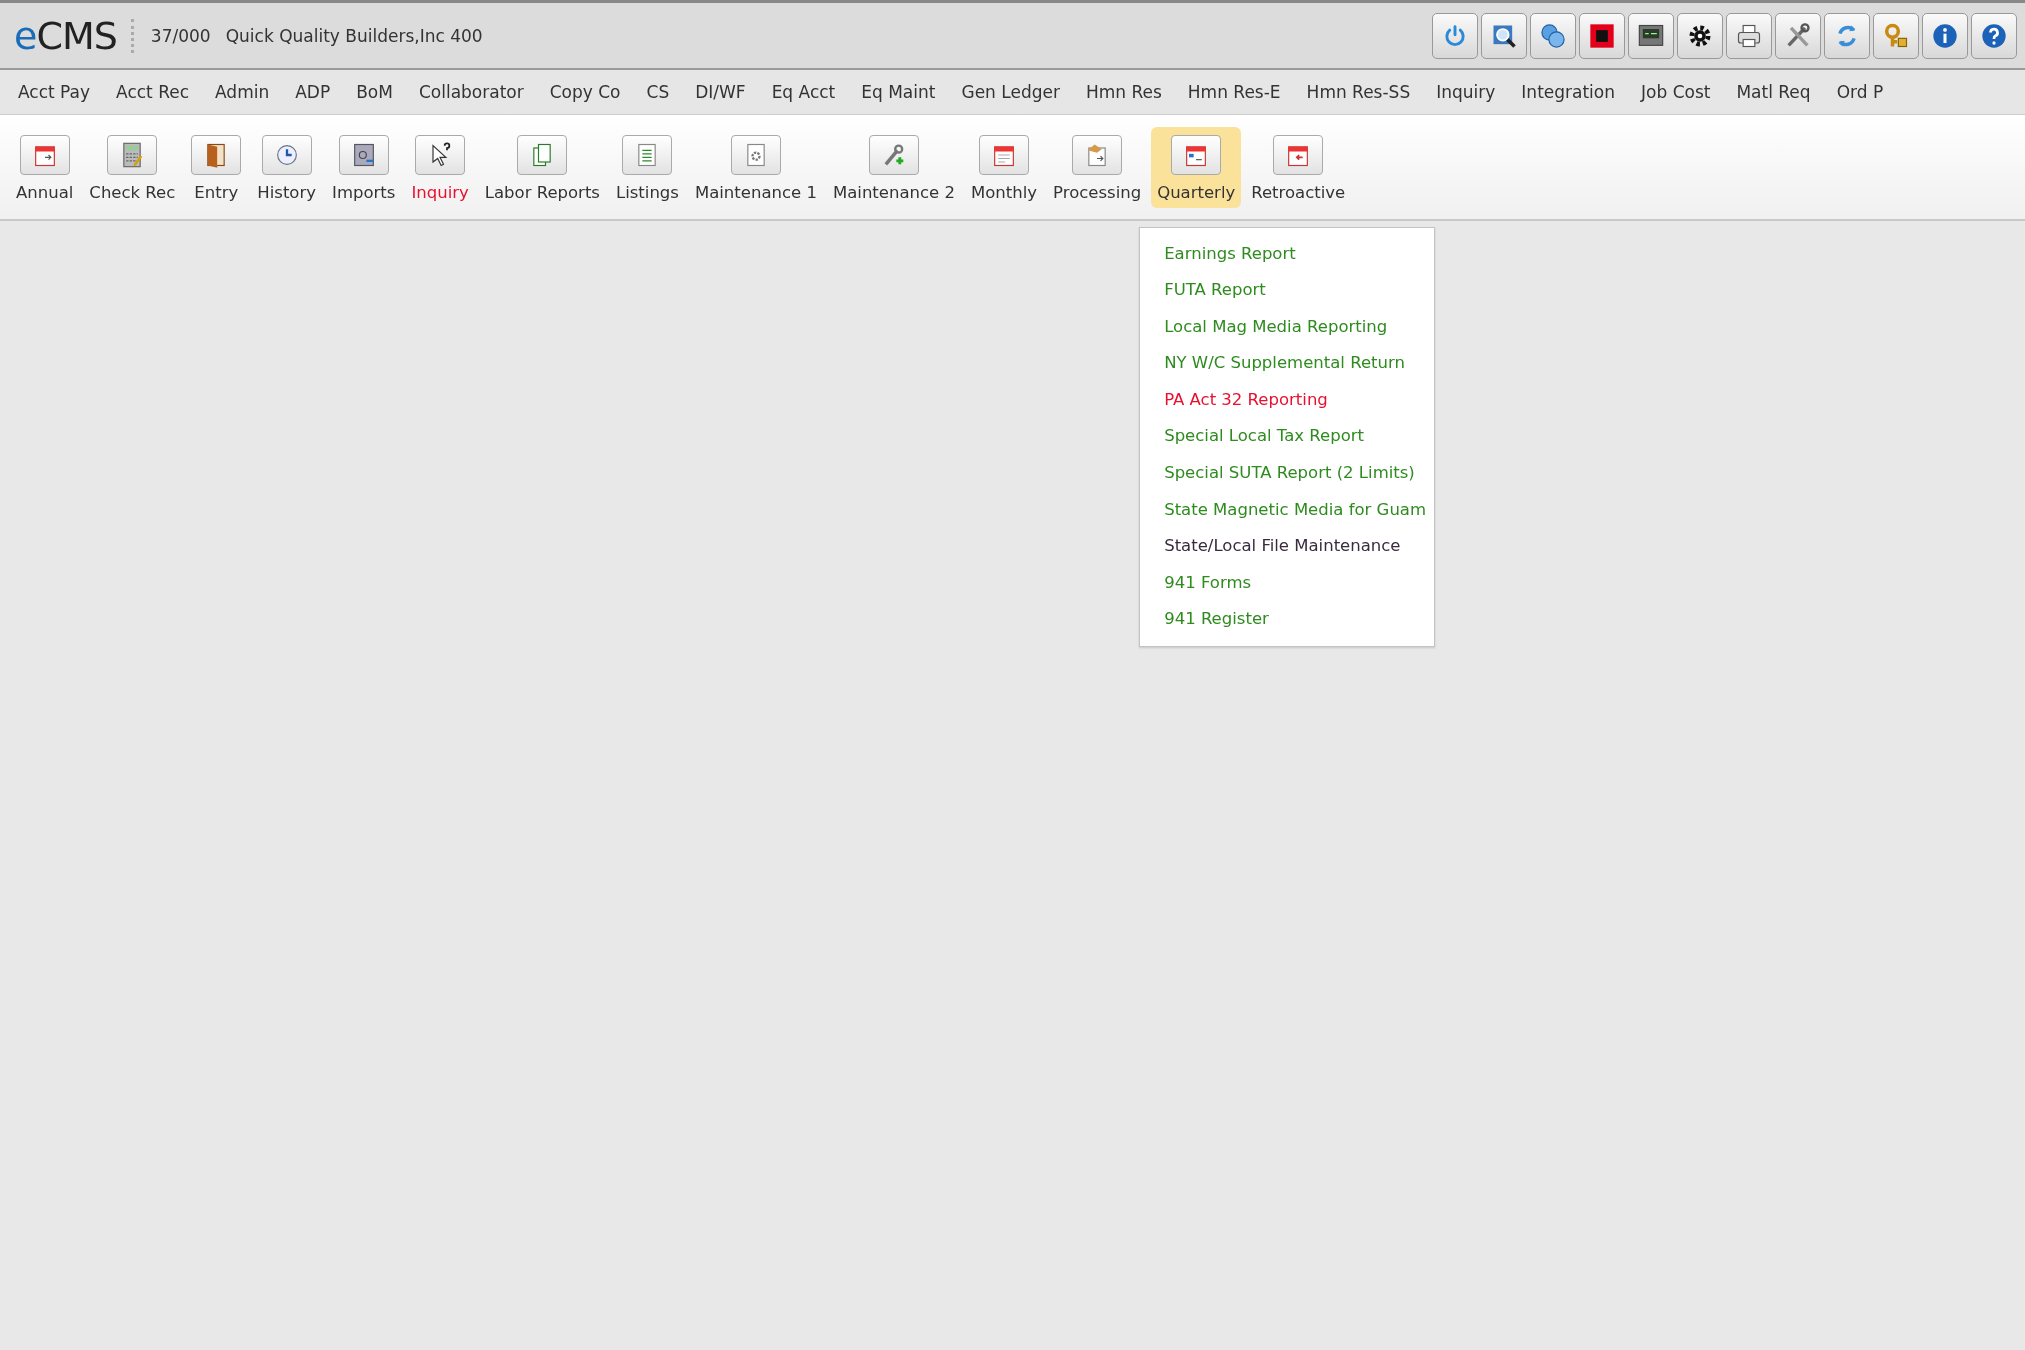 The image size is (2025, 1350). I want to click on search-button, so click(1504, 35).